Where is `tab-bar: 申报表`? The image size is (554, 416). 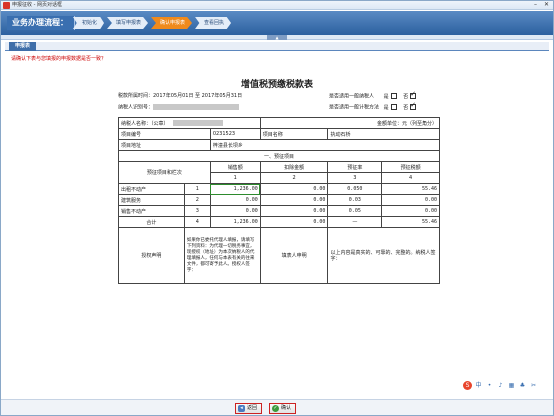 tab-bar: 申报表 is located at coordinates (277, 46).